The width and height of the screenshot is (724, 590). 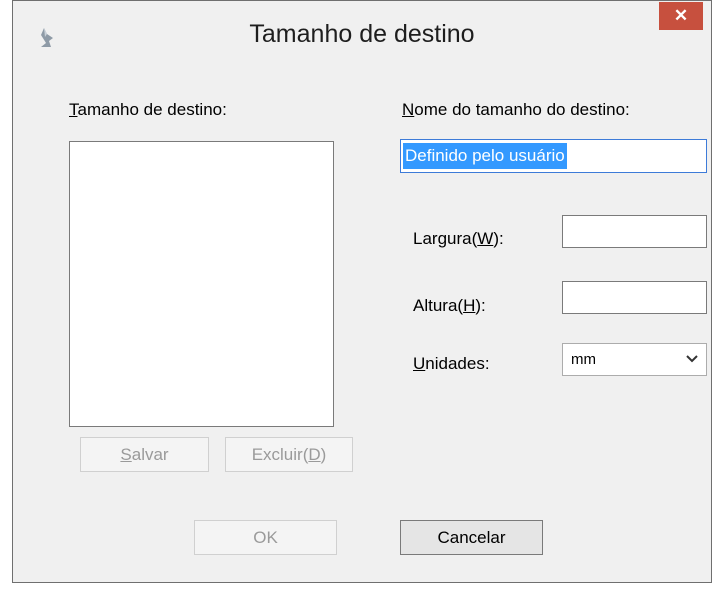 I want to click on target-size-name-input: Definido pelo usuário, so click(x=553, y=156).